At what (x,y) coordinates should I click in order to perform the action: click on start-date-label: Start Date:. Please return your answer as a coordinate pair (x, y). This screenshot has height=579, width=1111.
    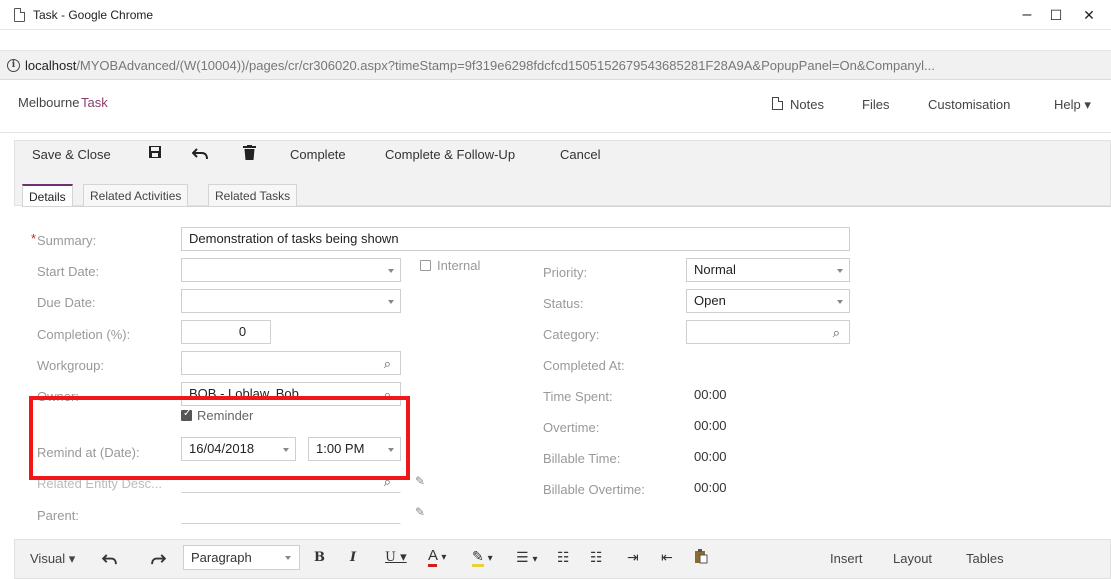
    Looking at the image, I should click on (68, 271).